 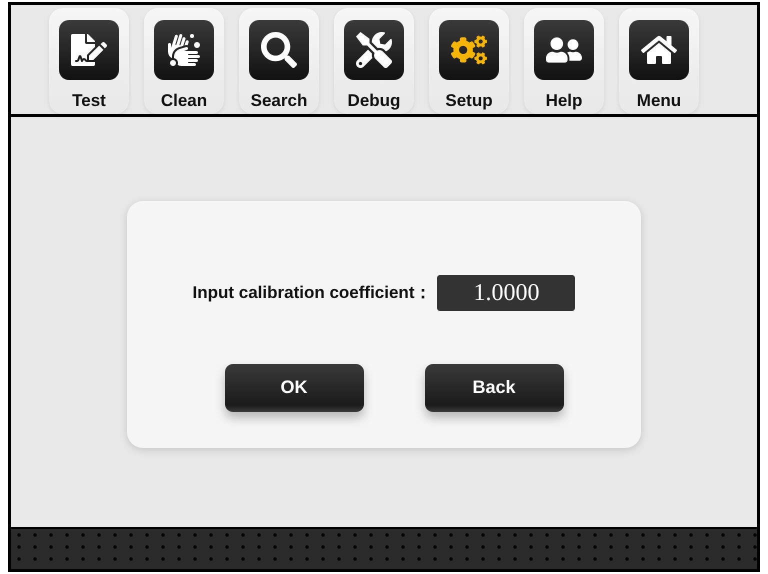 What do you see at coordinates (469, 61) in the screenshot?
I see `toolbar-button: Setup` at bounding box center [469, 61].